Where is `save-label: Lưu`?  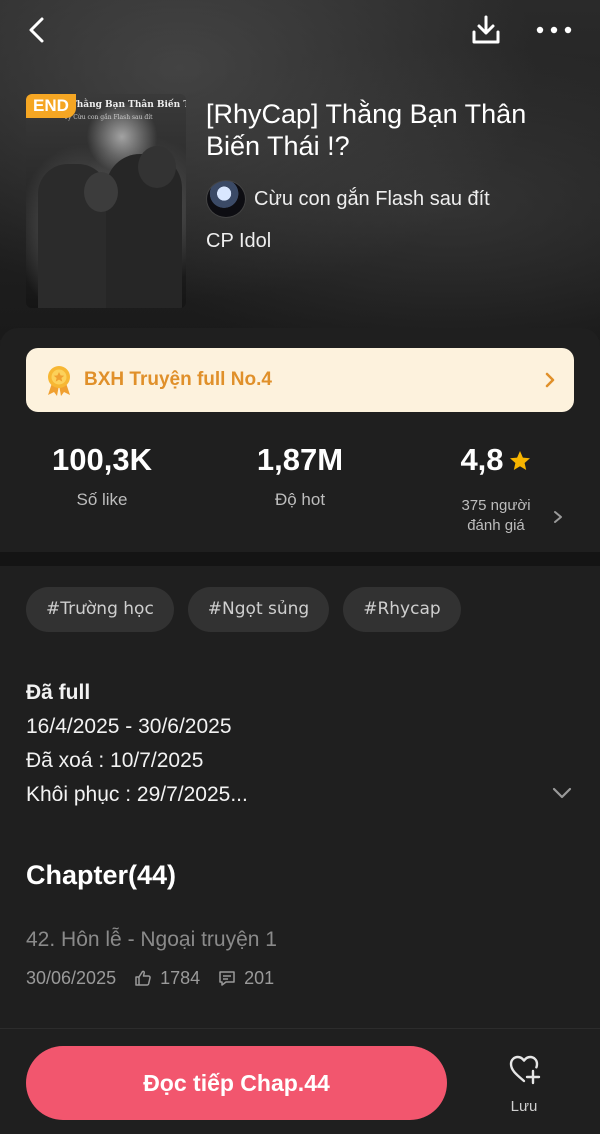
save-label: Lưu is located at coordinates (524, 1106).